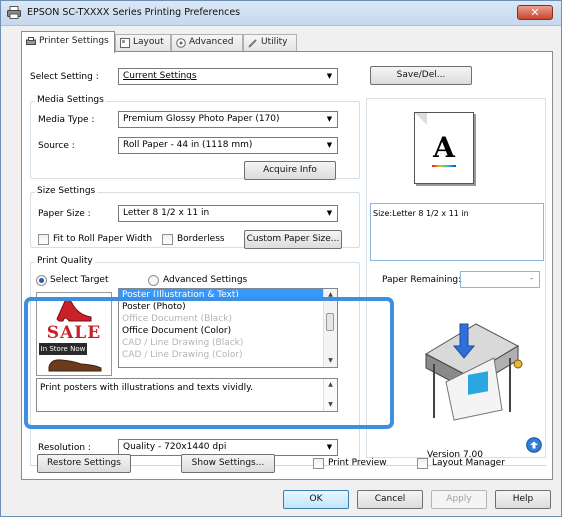 The height and width of the screenshot is (517, 562). What do you see at coordinates (182, 355) in the screenshot?
I see `list-item: CAD / Line Drawing (Color)` at bounding box center [182, 355].